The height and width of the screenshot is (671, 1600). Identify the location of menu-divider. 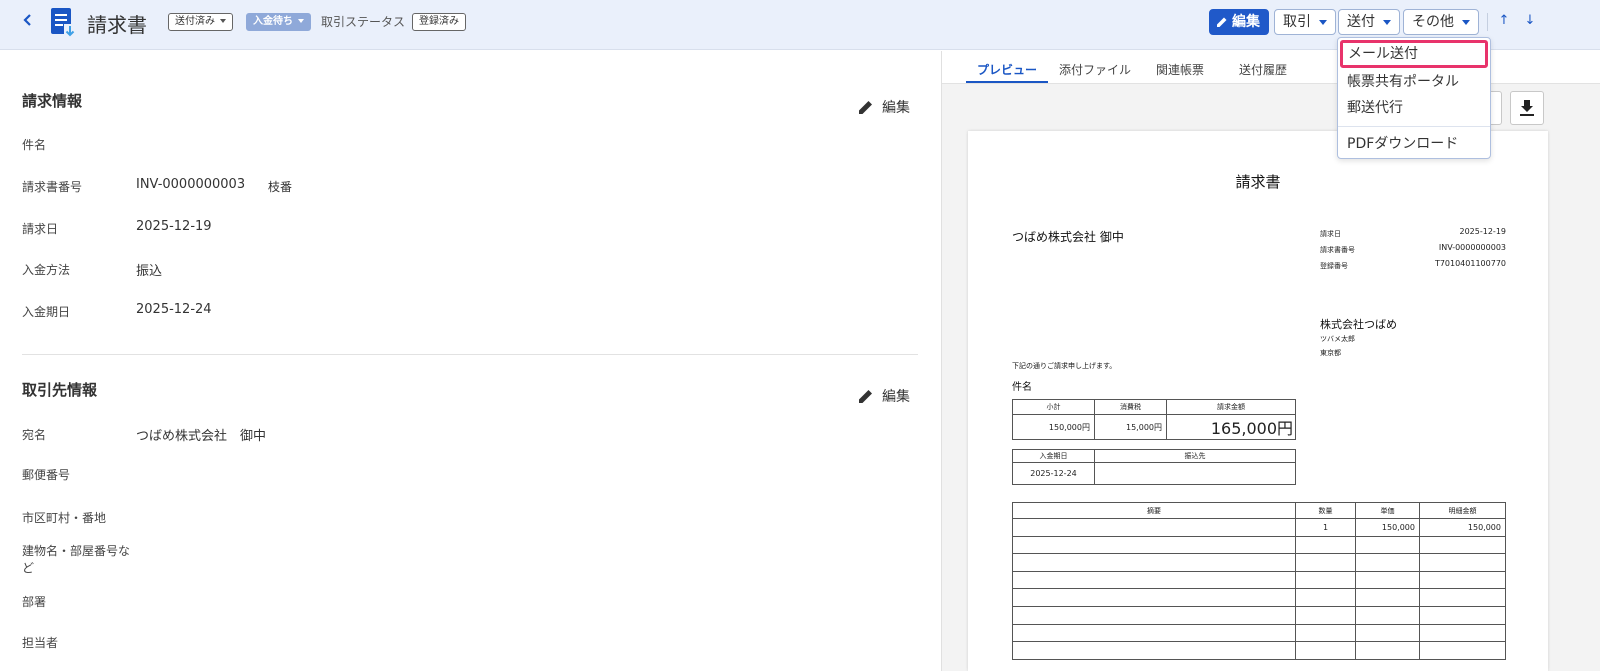
(1414, 126).